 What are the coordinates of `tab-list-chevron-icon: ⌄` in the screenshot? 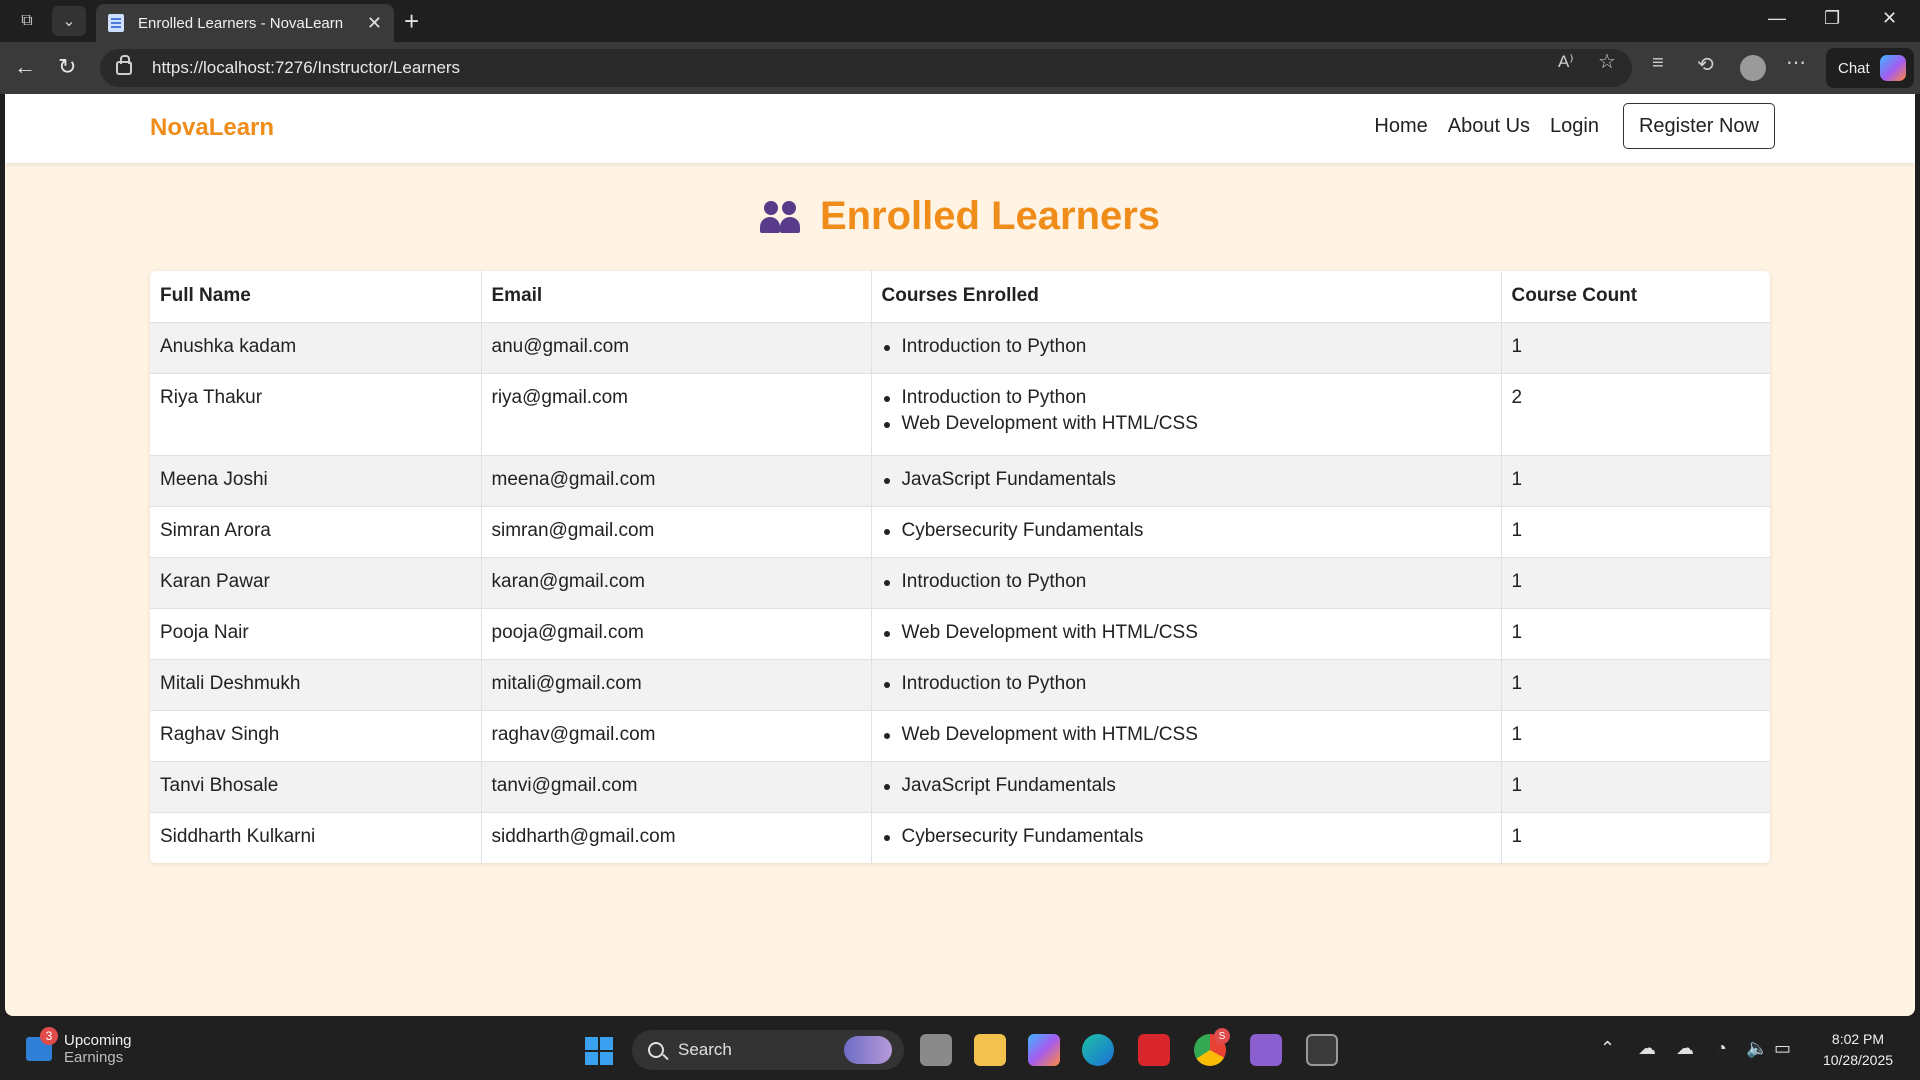 It's located at (69, 21).